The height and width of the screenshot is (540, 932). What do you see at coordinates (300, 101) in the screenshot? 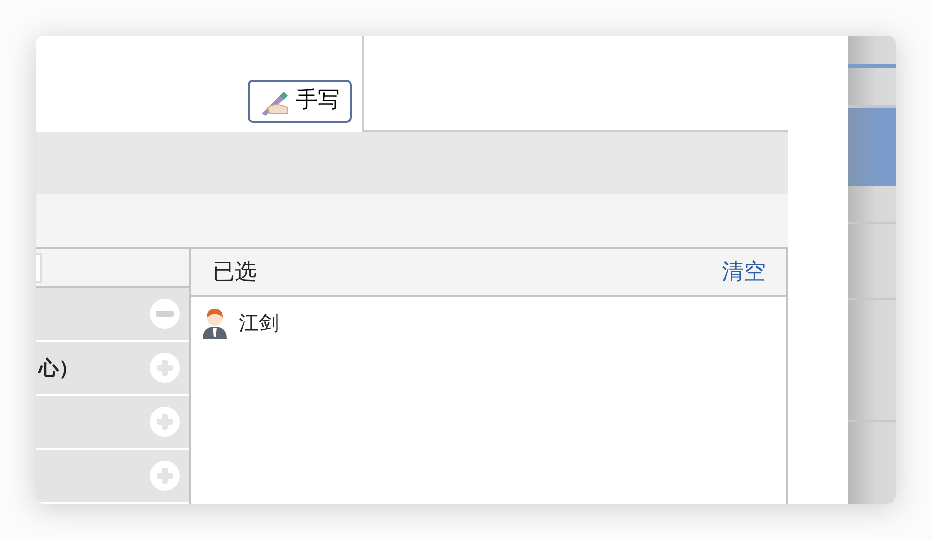
I see `handwrite-button: 手写` at bounding box center [300, 101].